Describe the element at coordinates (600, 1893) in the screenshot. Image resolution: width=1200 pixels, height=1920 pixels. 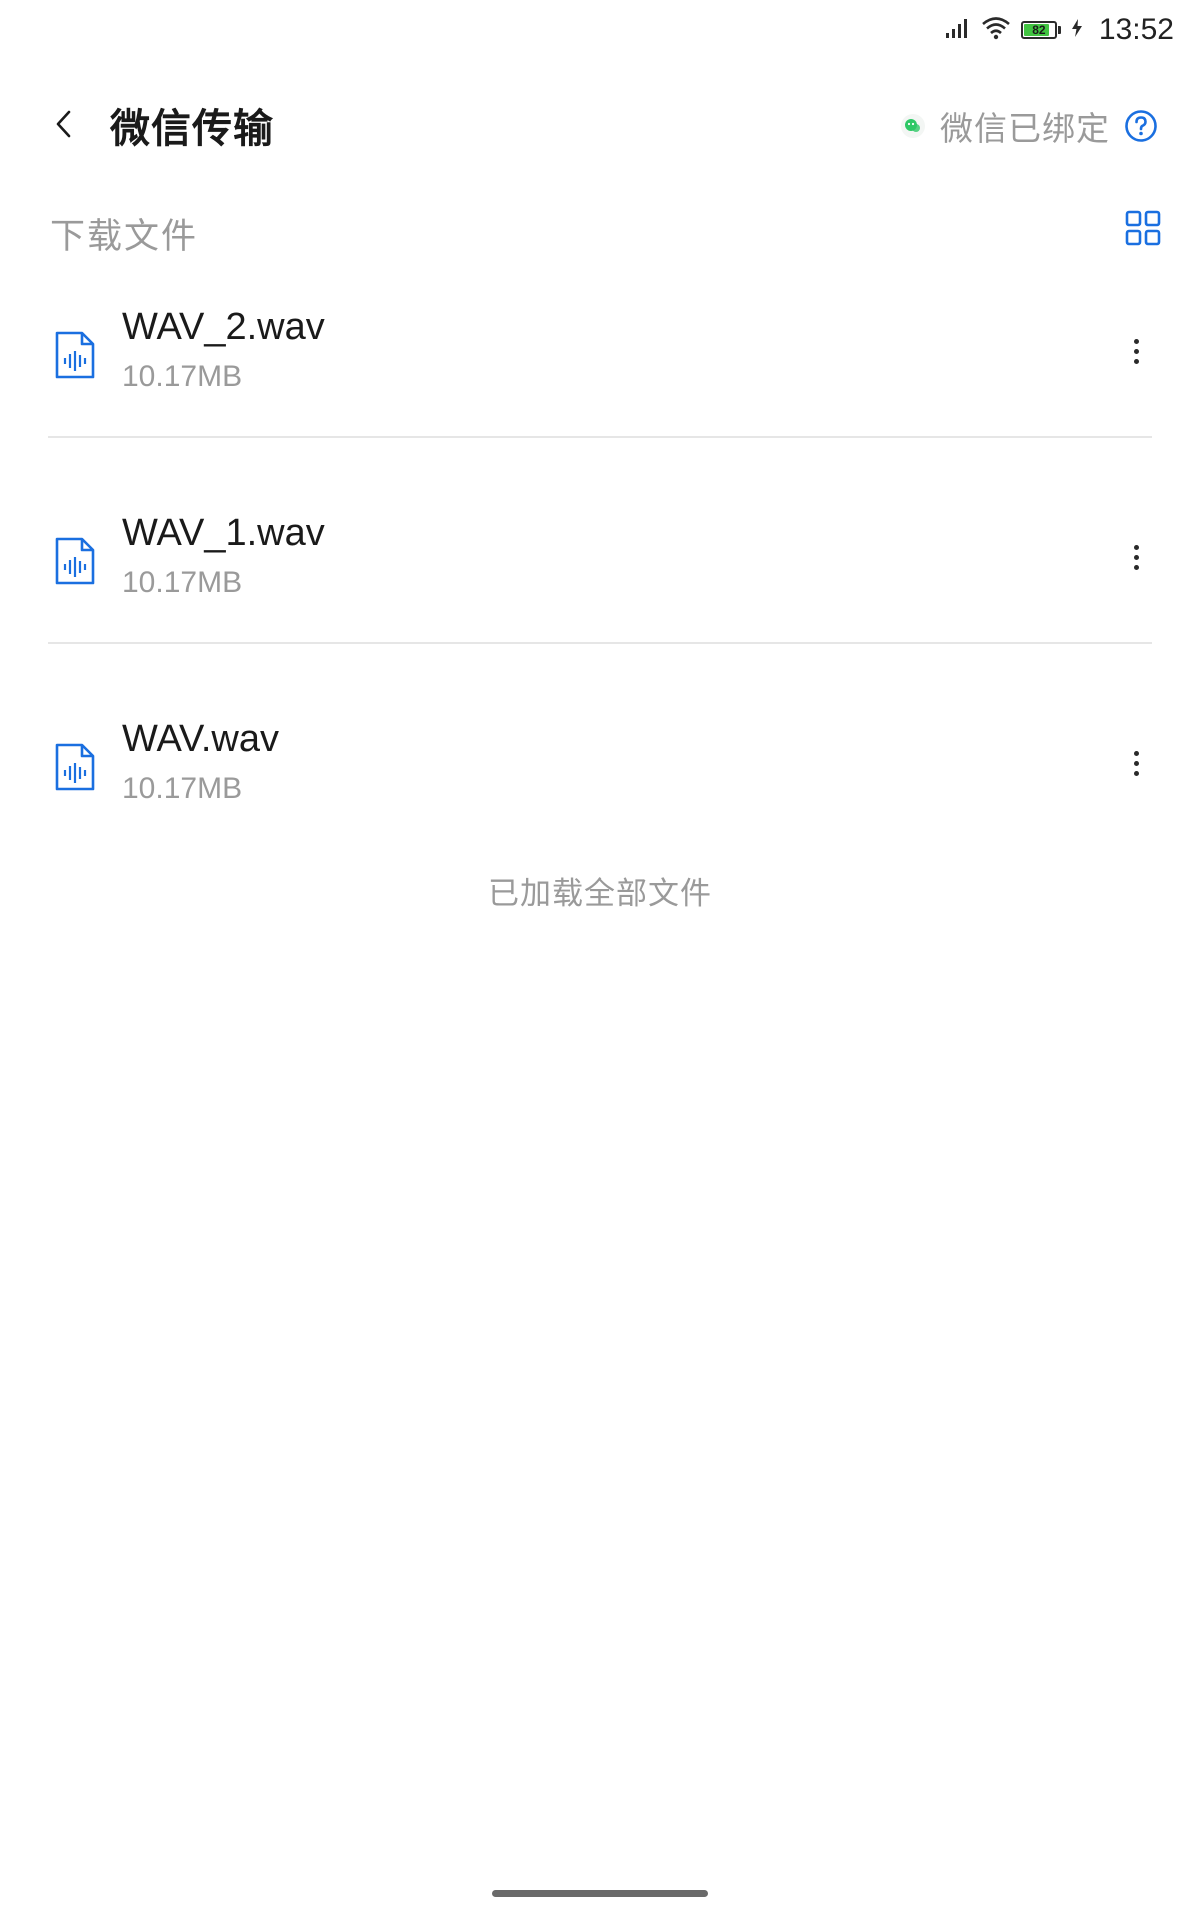
I see `home-indicator` at that location.